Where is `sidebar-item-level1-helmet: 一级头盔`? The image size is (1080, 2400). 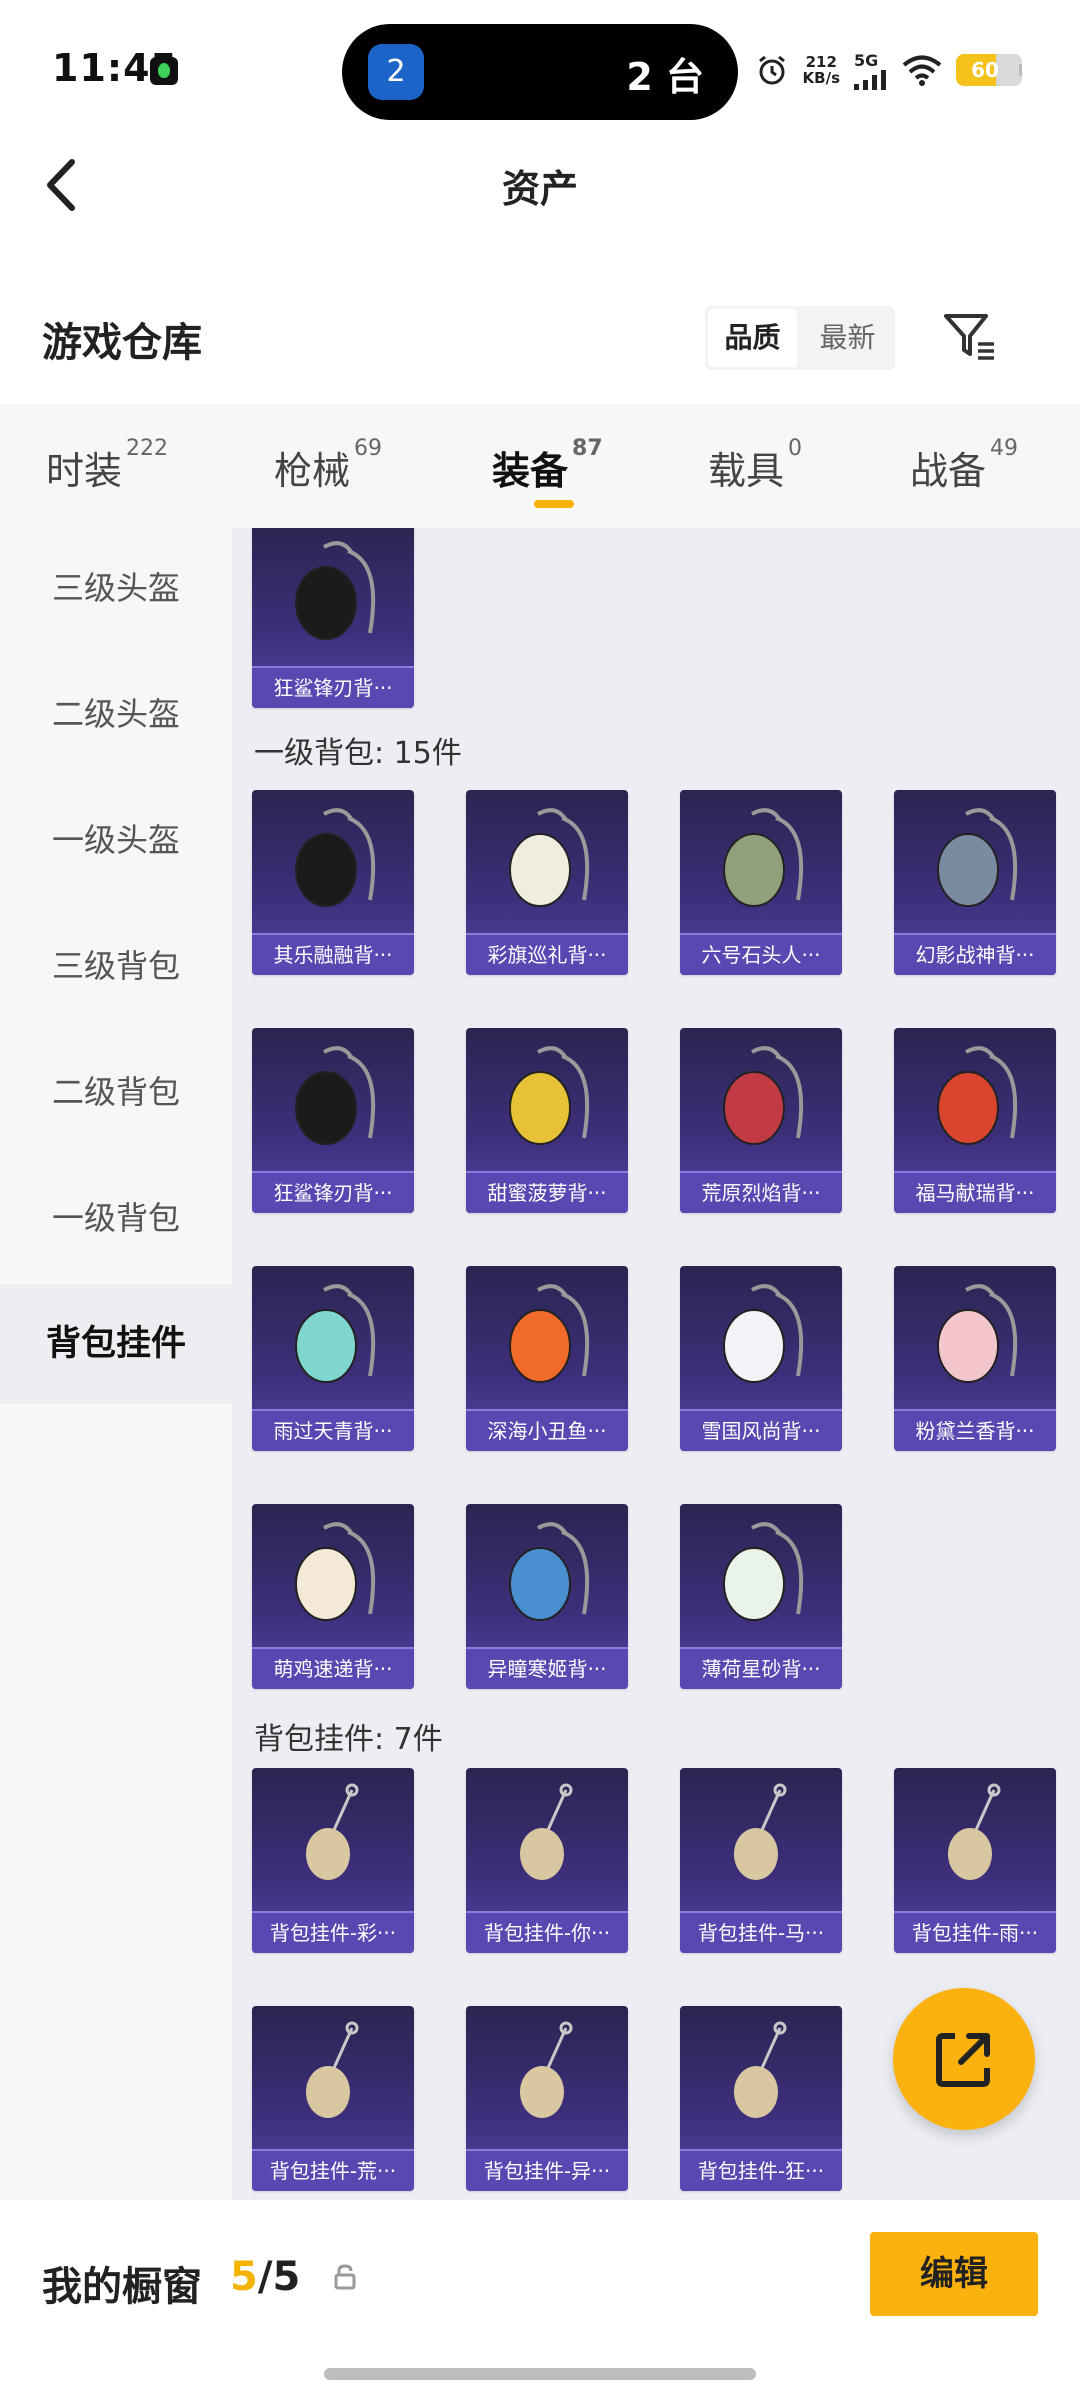
sidebar-item-level1-helmet: 一级头盔 is located at coordinates (116, 840).